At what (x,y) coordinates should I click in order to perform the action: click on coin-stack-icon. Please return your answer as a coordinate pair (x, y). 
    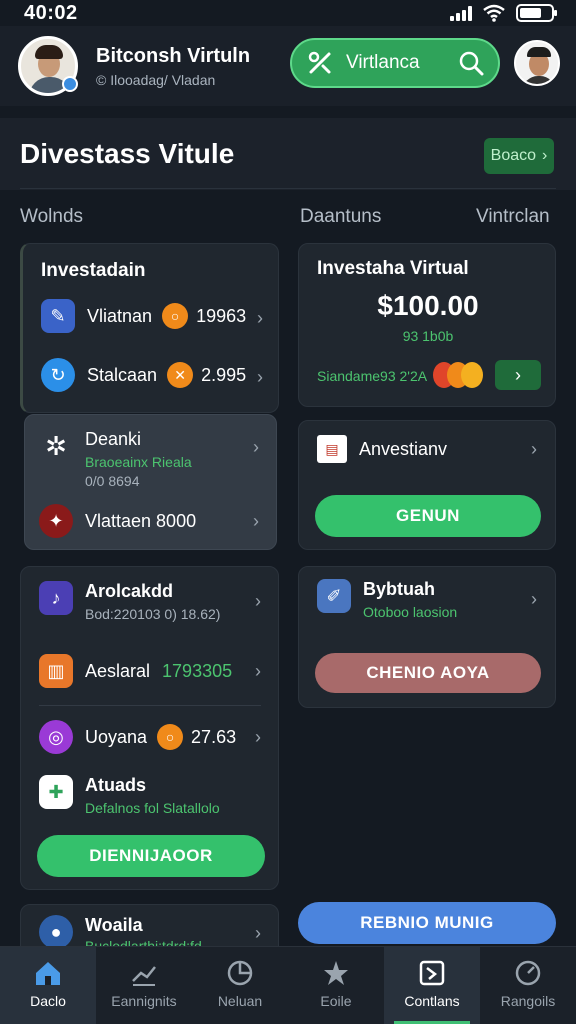
    Looking at the image, I should click on (458, 375).